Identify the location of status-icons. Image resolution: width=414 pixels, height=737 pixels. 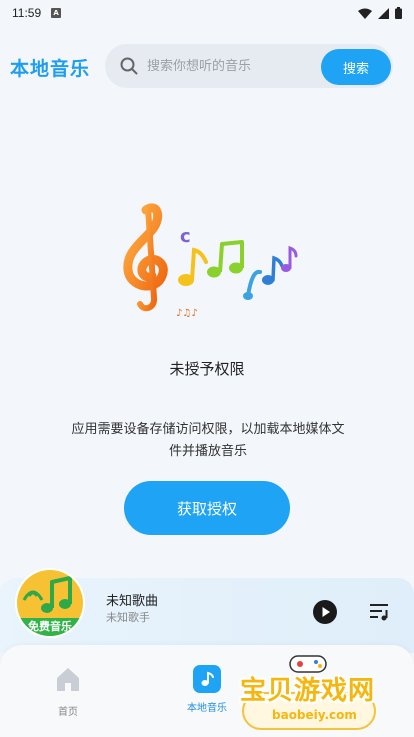
(380, 13).